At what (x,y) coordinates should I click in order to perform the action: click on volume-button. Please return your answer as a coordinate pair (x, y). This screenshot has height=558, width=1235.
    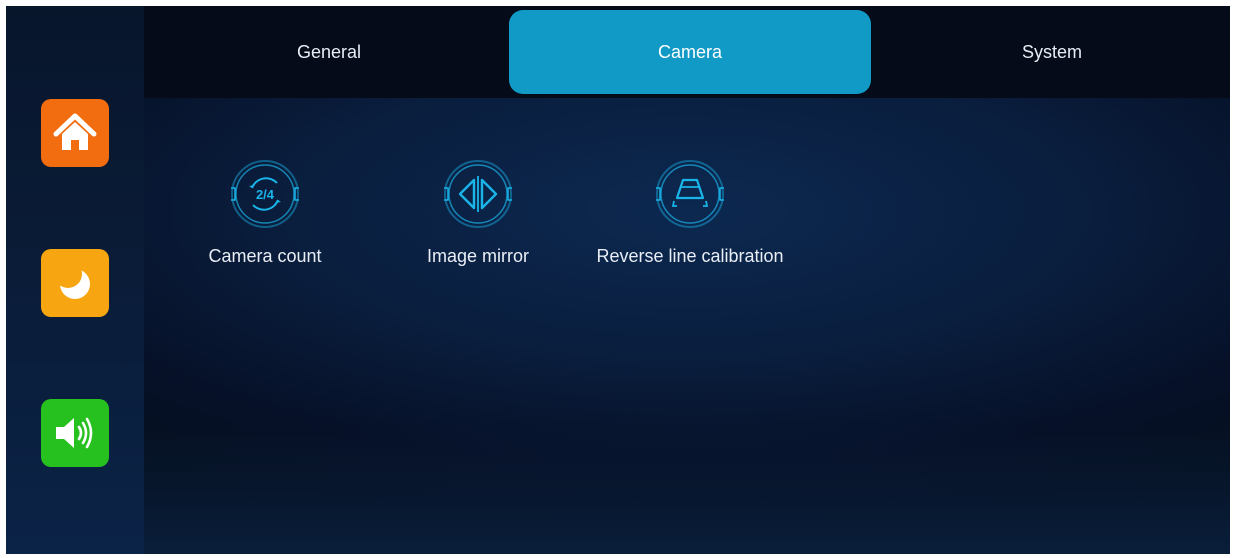
    Looking at the image, I should click on (75, 433).